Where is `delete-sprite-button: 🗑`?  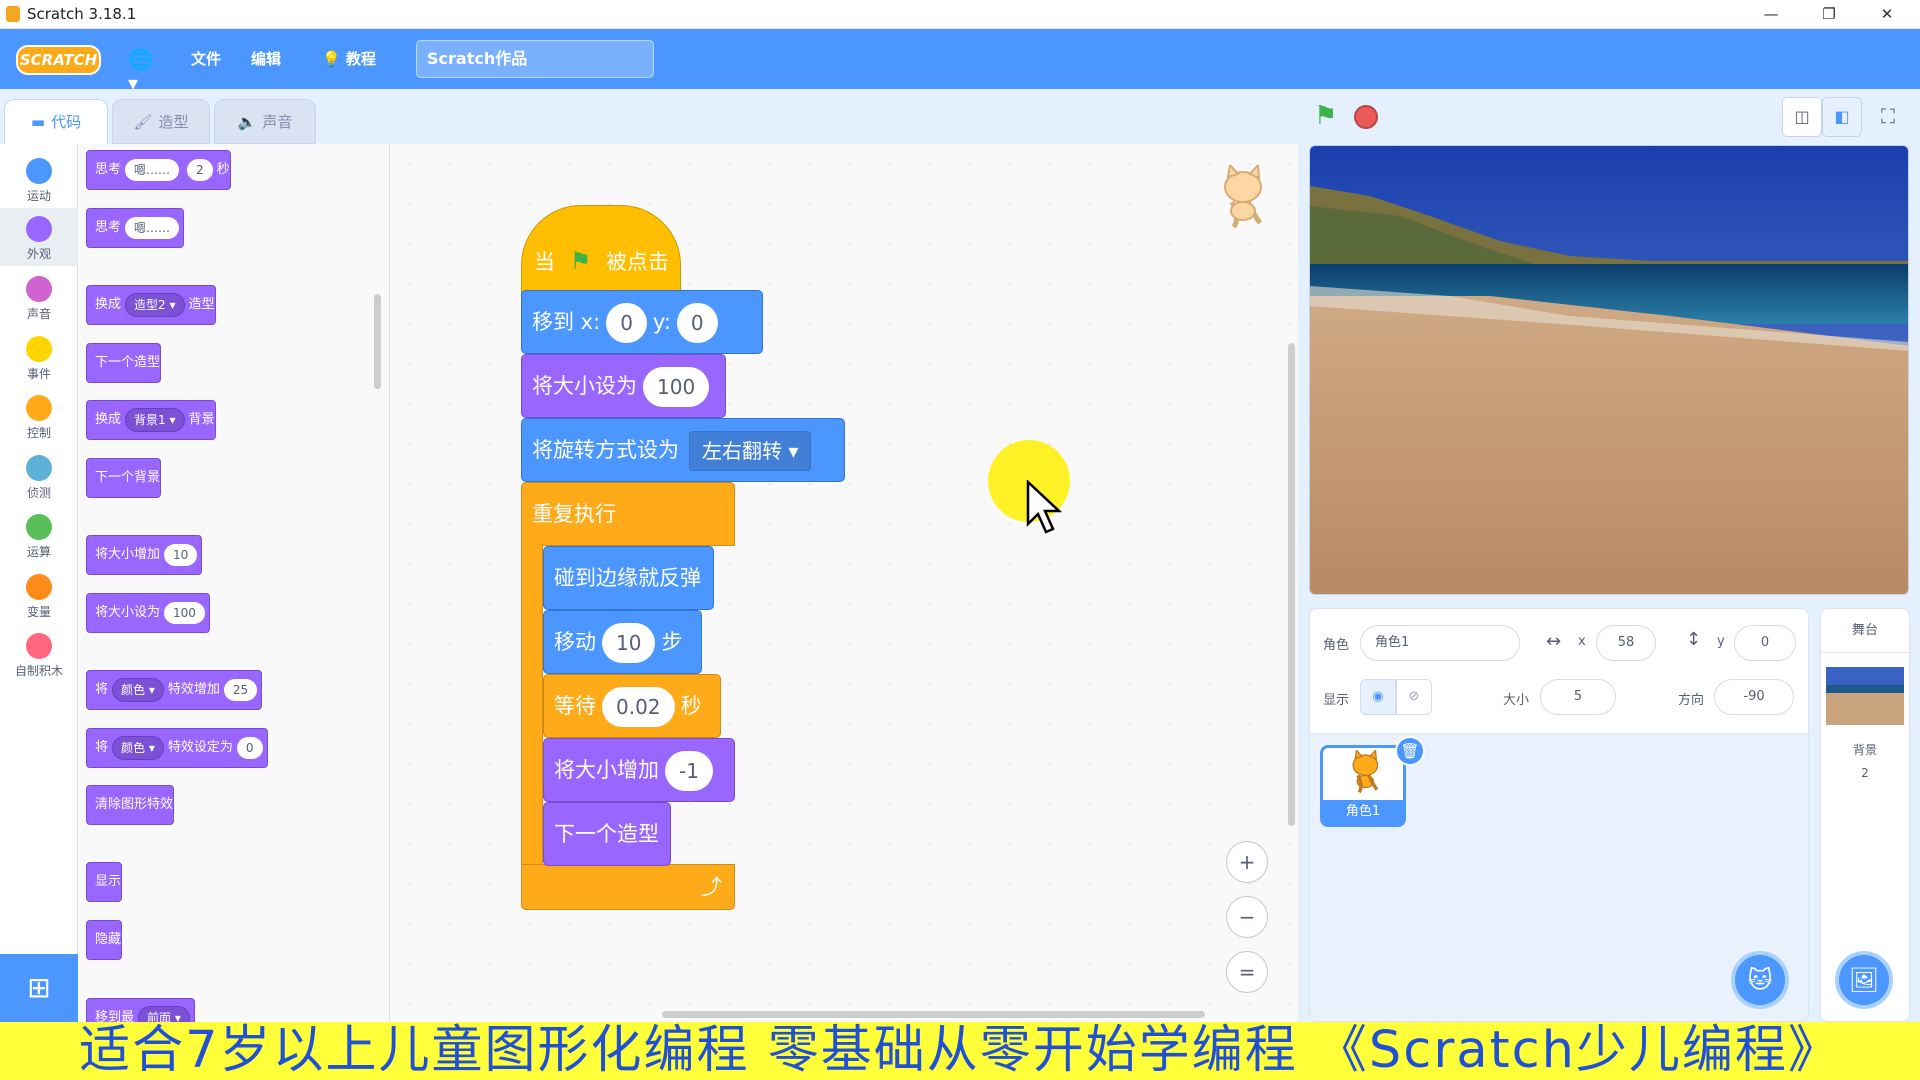 delete-sprite-button: 🗑 is located at coordinates (1410, 751).